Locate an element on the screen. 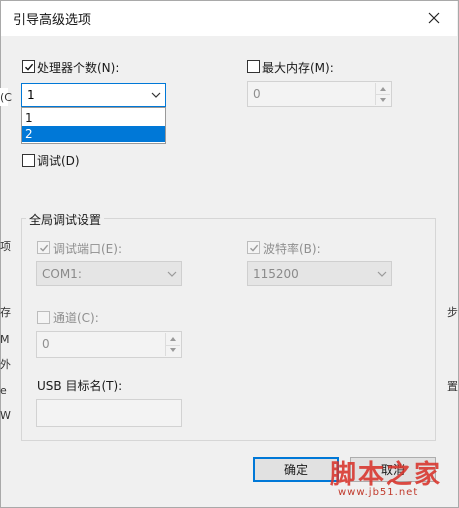  debug-label: 调试(D) is located at coordinates (58, 161).